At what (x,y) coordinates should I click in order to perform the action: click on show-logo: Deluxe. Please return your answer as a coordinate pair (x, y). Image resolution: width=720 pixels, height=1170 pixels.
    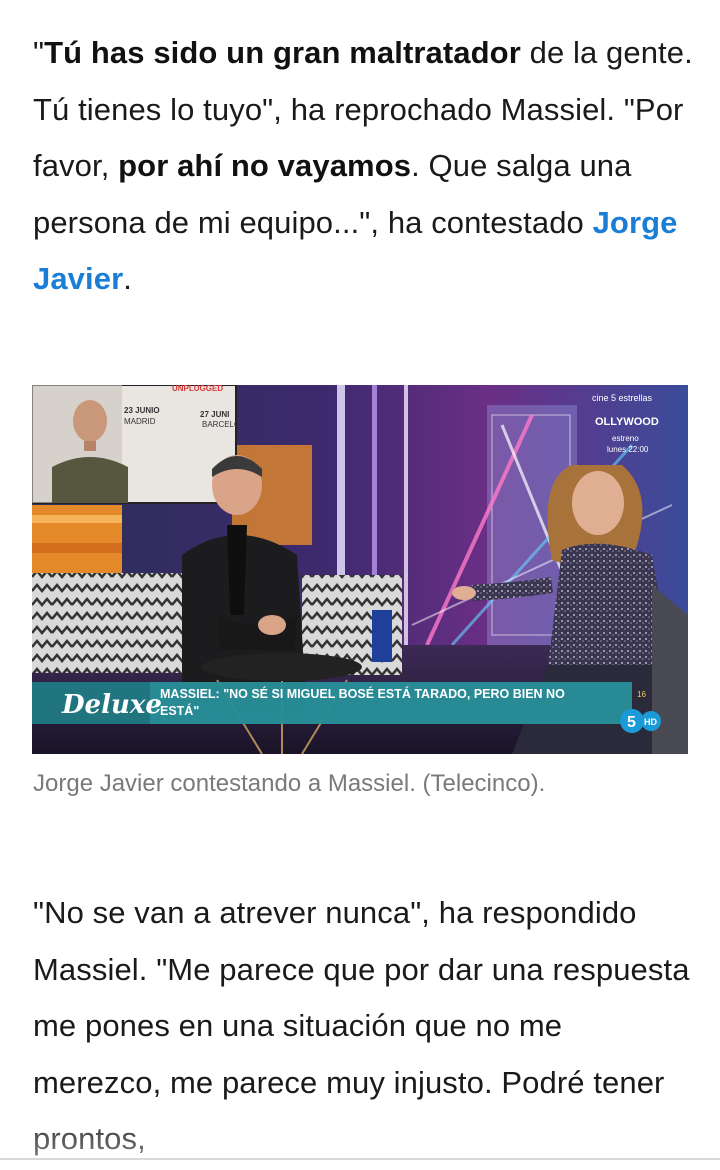
    Looking at the image, I should click on (111, 705).